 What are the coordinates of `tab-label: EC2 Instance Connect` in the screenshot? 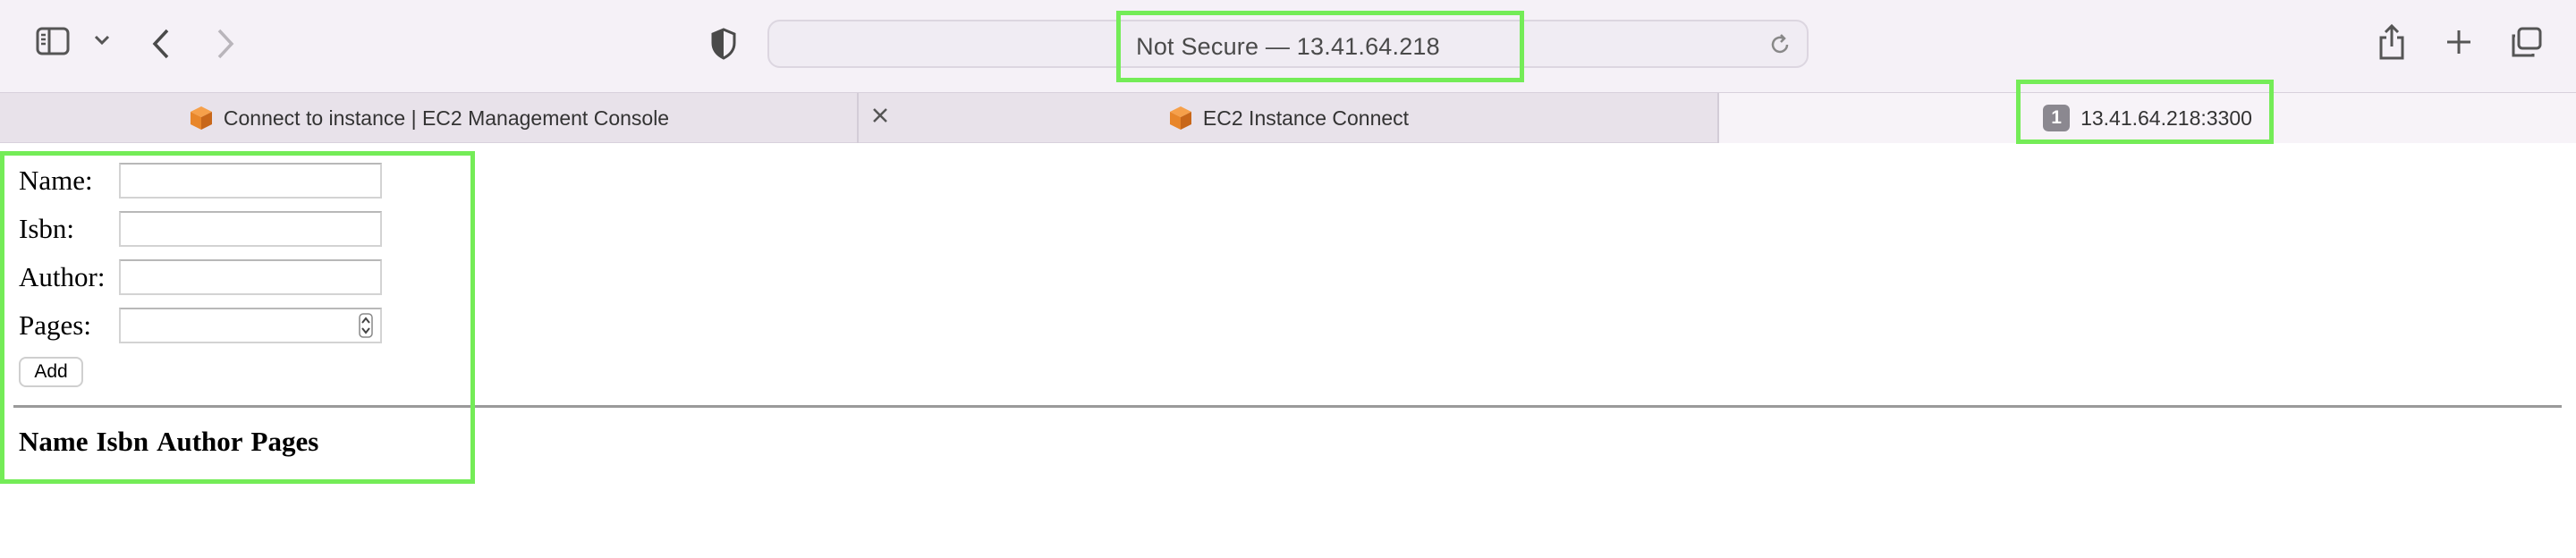 It's located at (1306, 118).